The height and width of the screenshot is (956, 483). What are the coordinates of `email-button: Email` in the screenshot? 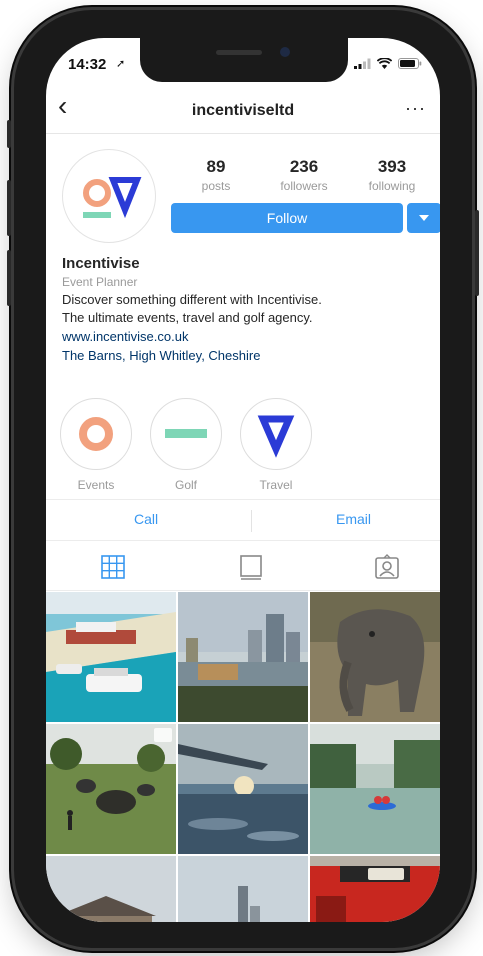 It's located at (353, 519).